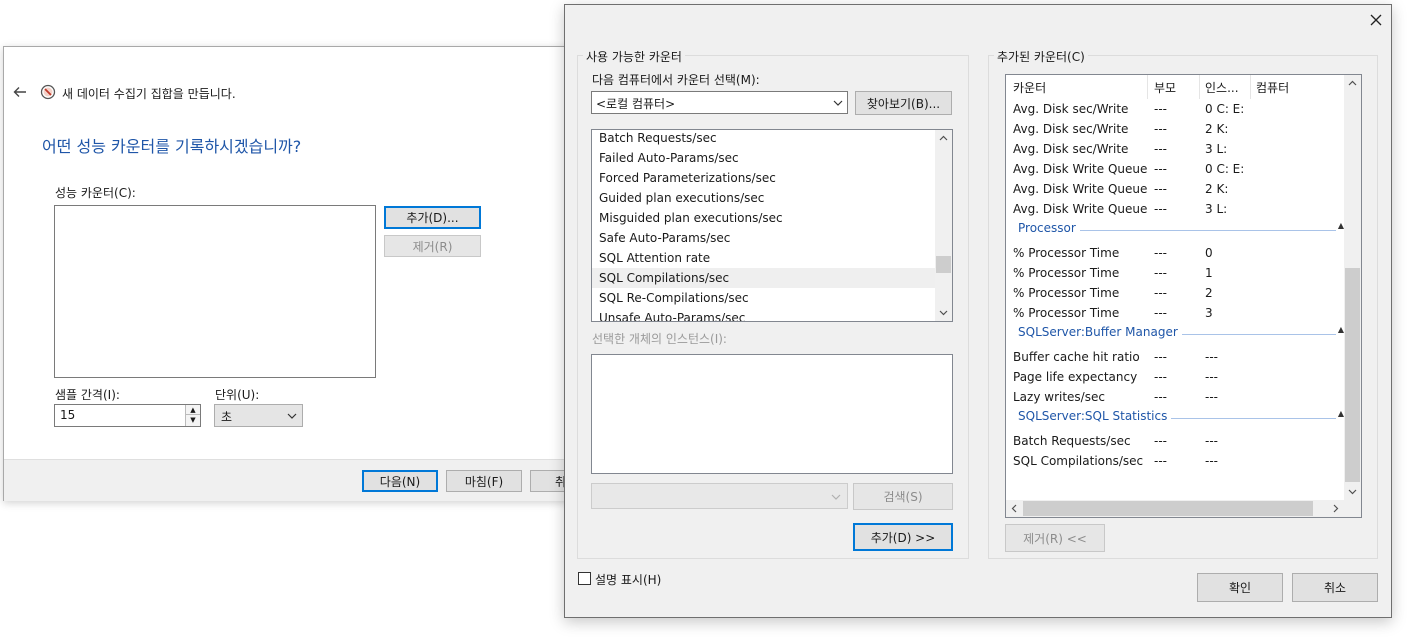 This screenshot has height=643, width=1416. Describe the element at coordinates (1176, 417) in the screenshot. I see `counter-category: SQLServer:SQL Statistics ▲` at that location.